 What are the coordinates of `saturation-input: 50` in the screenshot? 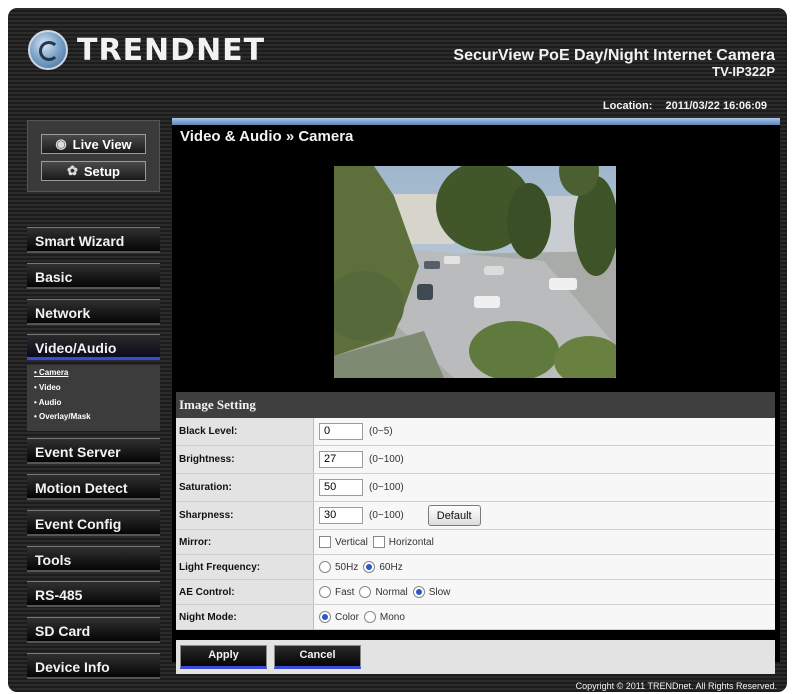 It's located at (341, 487).